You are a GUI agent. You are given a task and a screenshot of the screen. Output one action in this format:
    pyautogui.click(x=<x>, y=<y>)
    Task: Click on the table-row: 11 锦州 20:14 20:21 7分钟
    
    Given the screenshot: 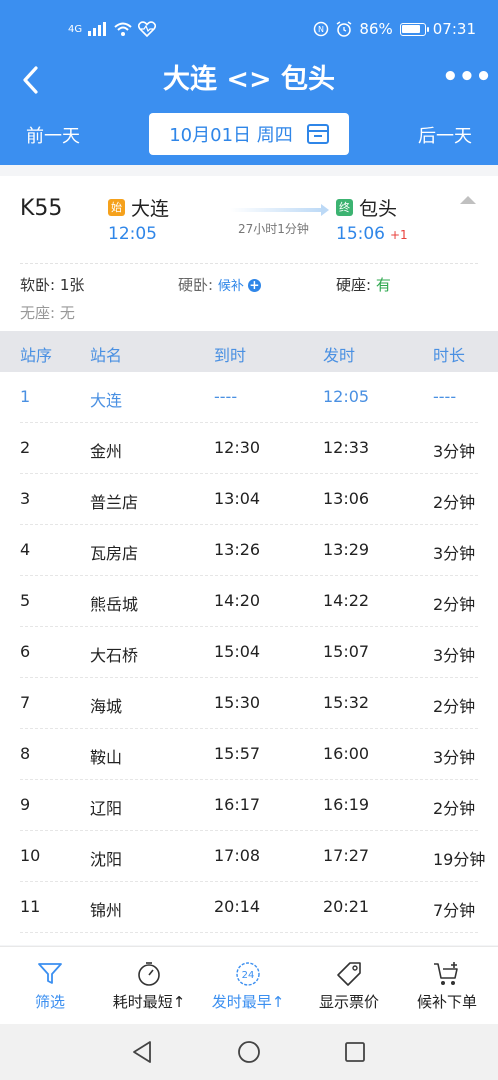 What is the action you would take?
    pyautogui.click(x=249, y=907)
    